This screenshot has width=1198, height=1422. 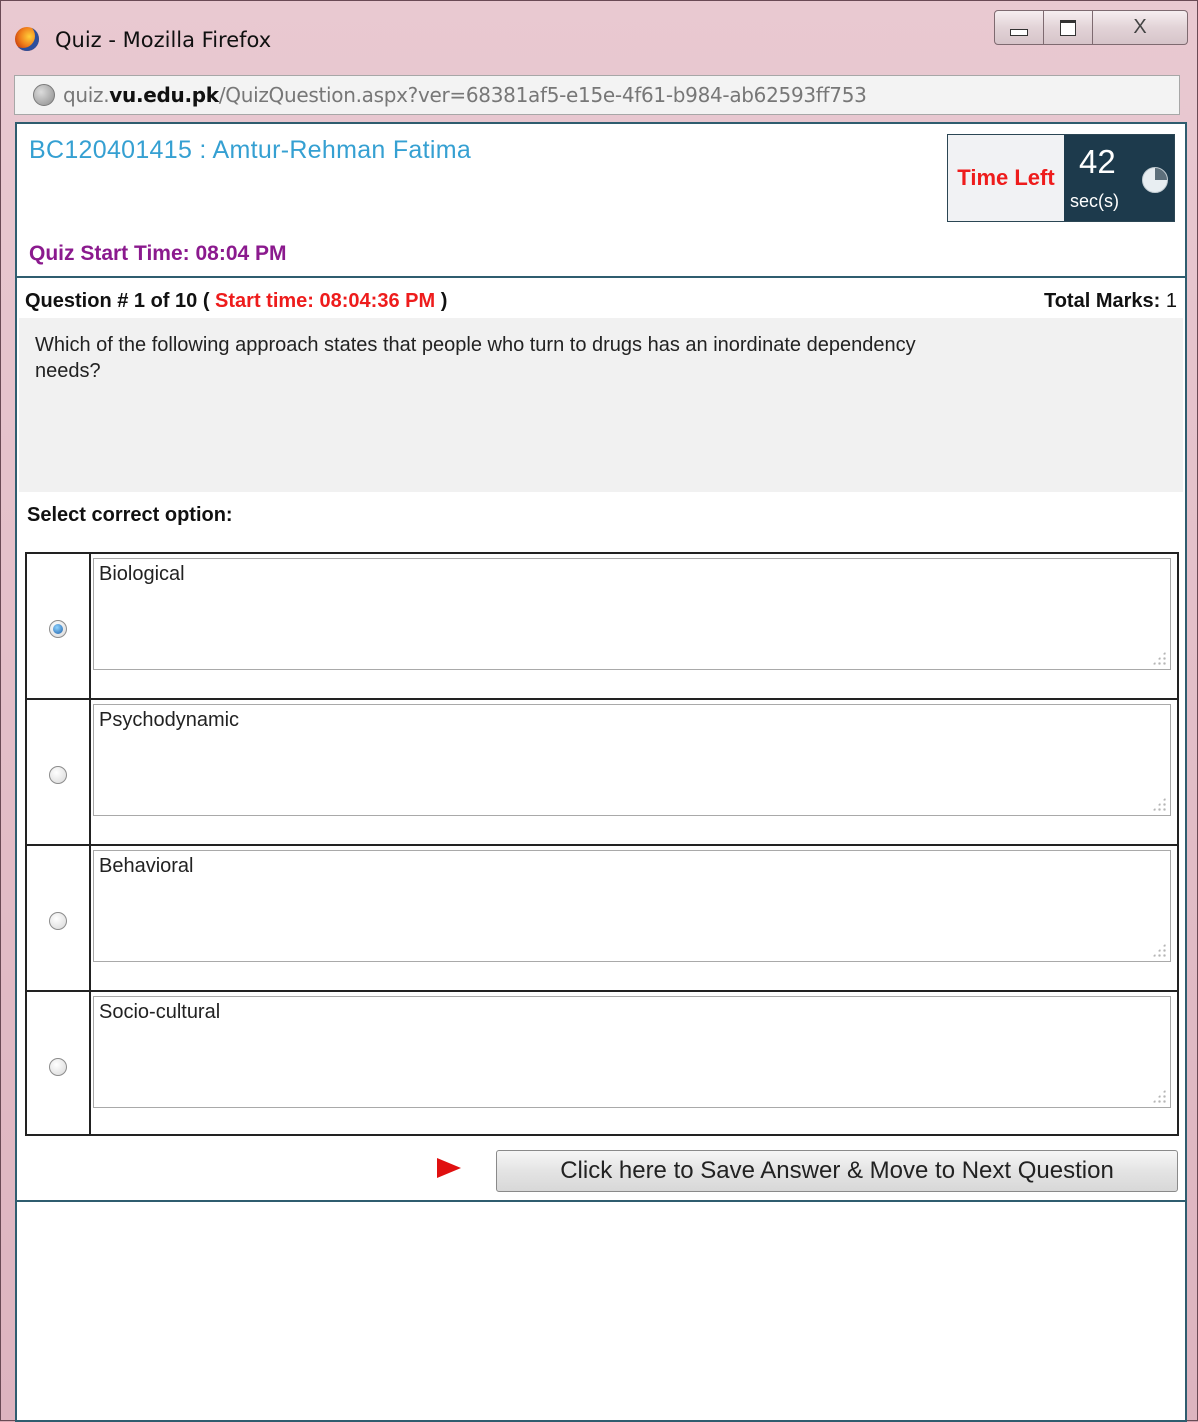 I want to click on close-button: X, so click(x=1140, y=27).